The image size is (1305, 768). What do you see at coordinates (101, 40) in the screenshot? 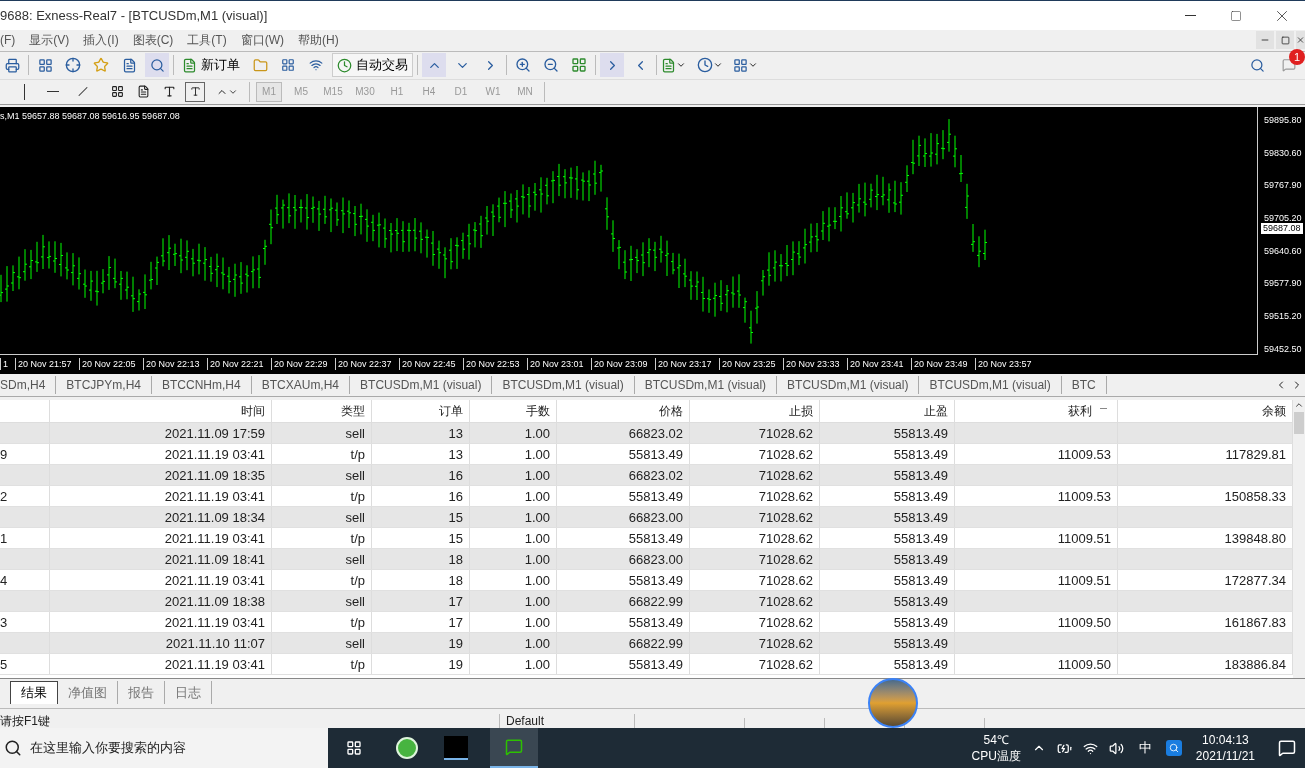
I see `menu-item: 插入(I)` at bounding box center [101, 40].